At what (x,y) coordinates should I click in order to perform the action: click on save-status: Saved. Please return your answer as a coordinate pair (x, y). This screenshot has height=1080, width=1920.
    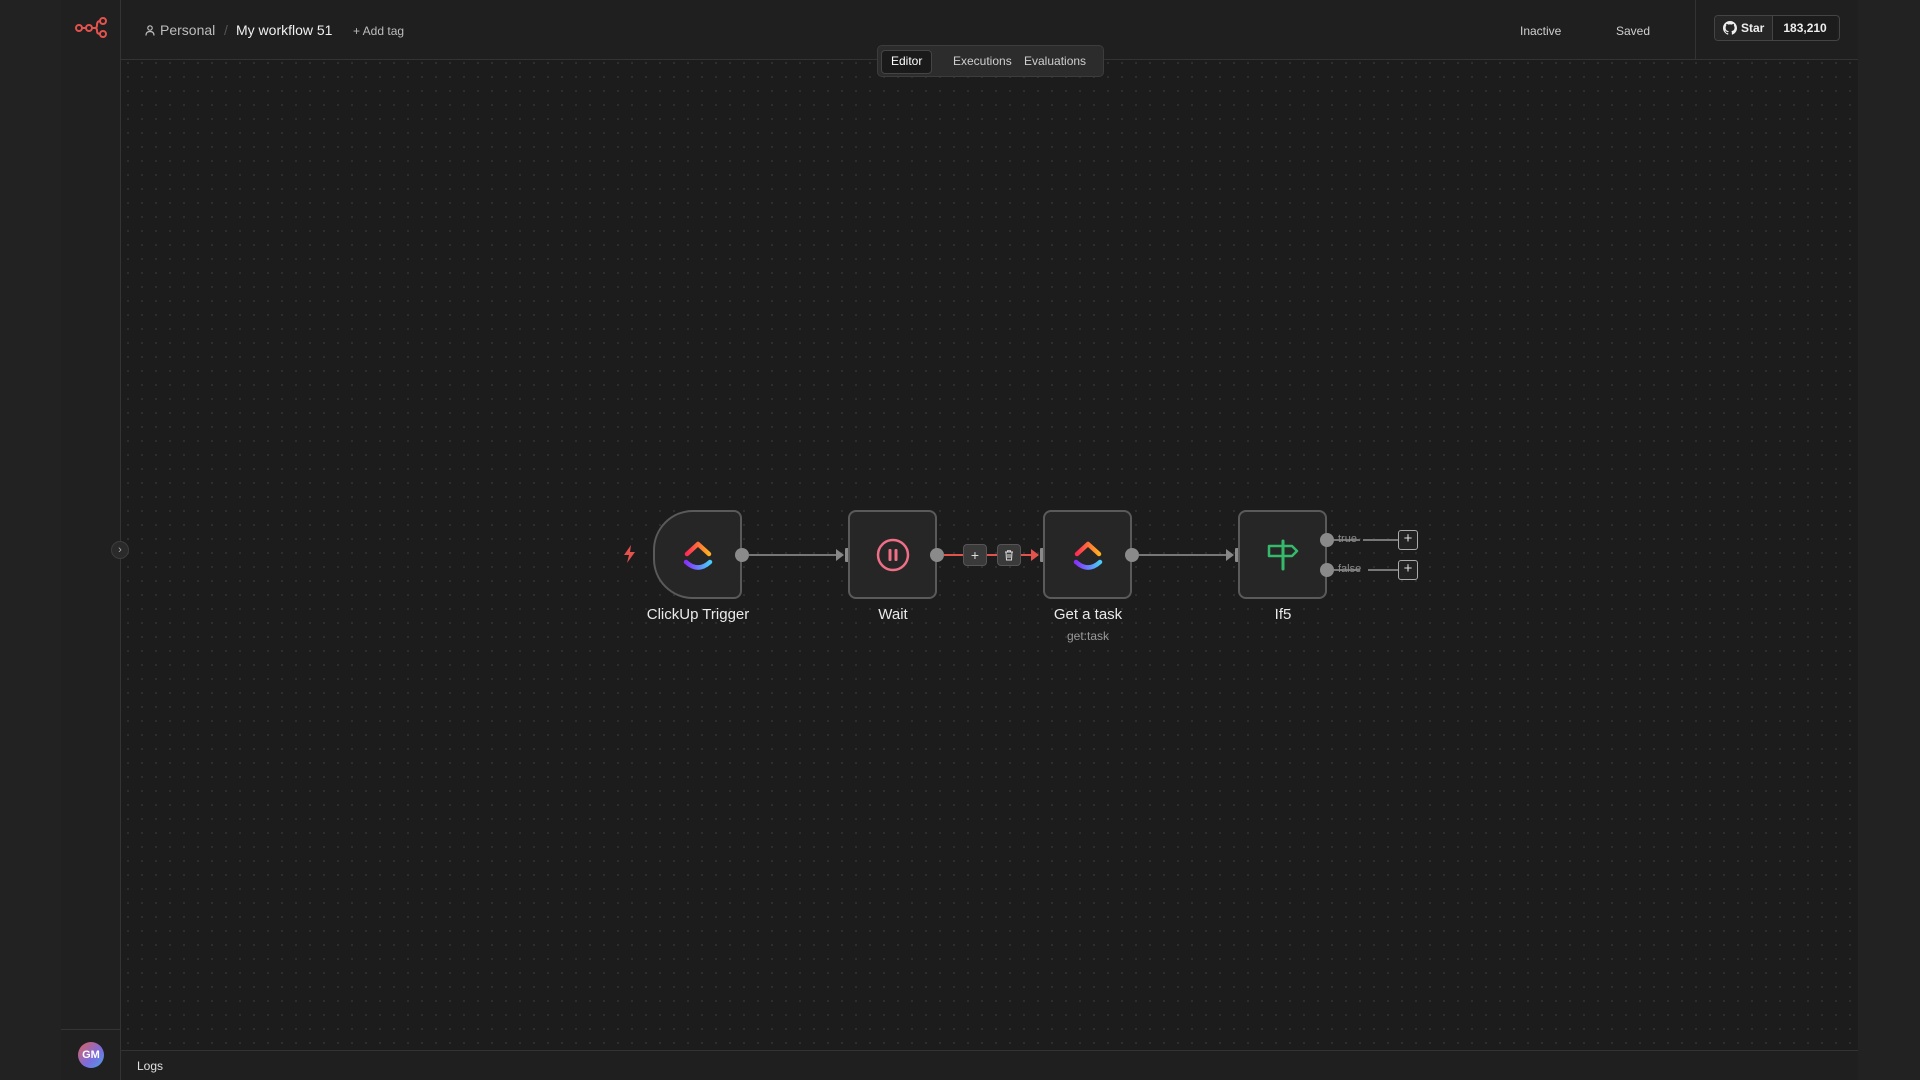
    Looking at the image, I should click on (1633, 31).